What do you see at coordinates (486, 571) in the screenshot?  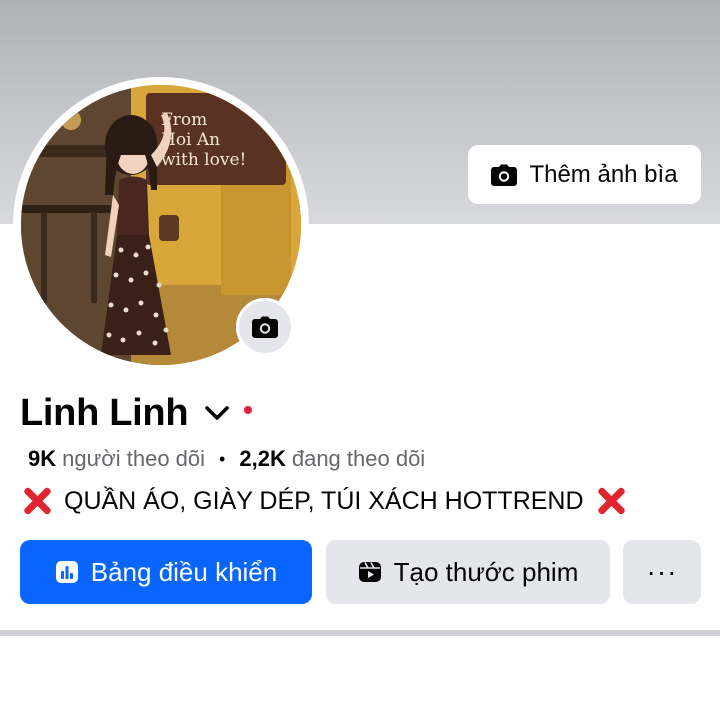 I see `create-reel-label: Tạo thước phim` at bounding box center [486, 571].